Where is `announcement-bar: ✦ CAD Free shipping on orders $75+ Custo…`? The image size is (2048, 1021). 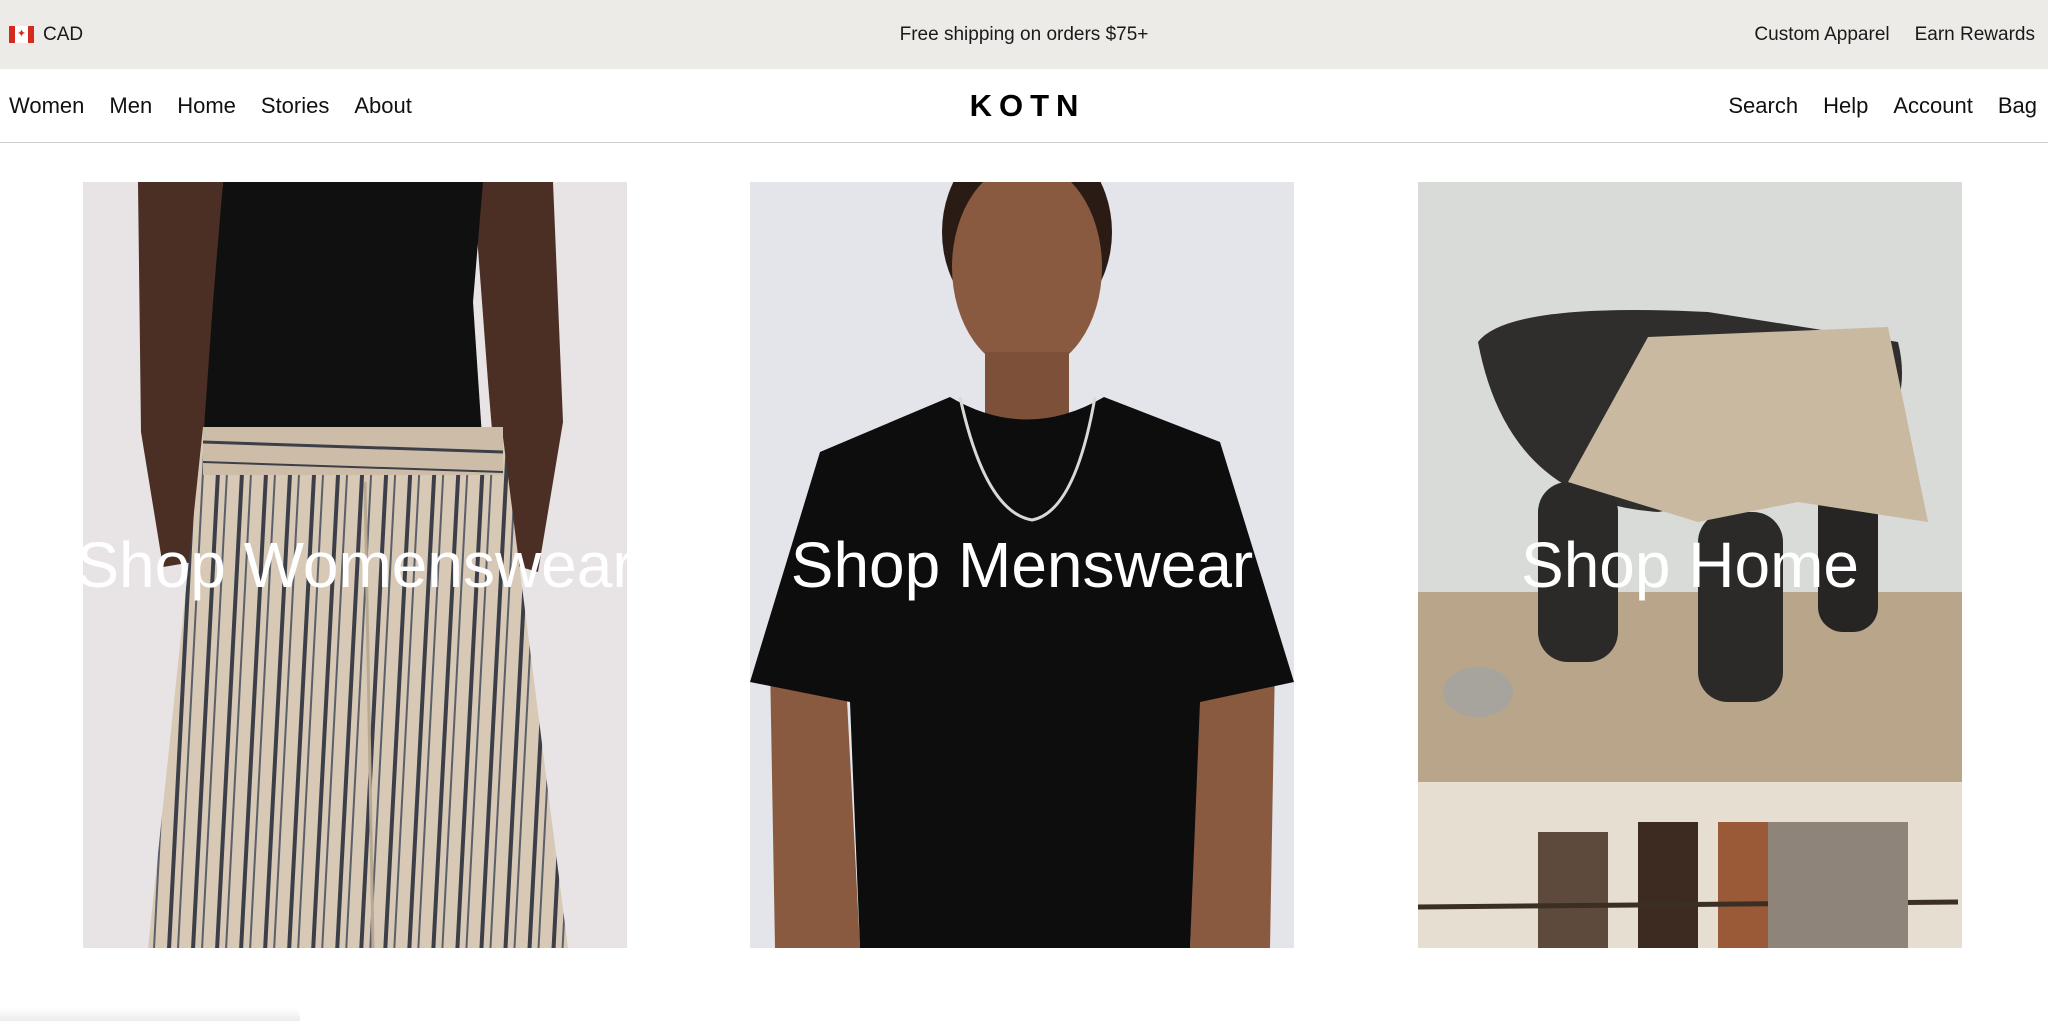 announcement-bar: ✦ CAD Free shipping on orders $75+ Custo… is located at coordinates (1024, 34).